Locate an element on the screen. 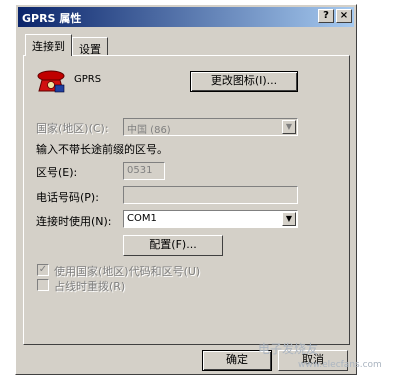  use-country-code-label: 使用国家(地区)代码和区号(U) is located at coordinates (127, 271).